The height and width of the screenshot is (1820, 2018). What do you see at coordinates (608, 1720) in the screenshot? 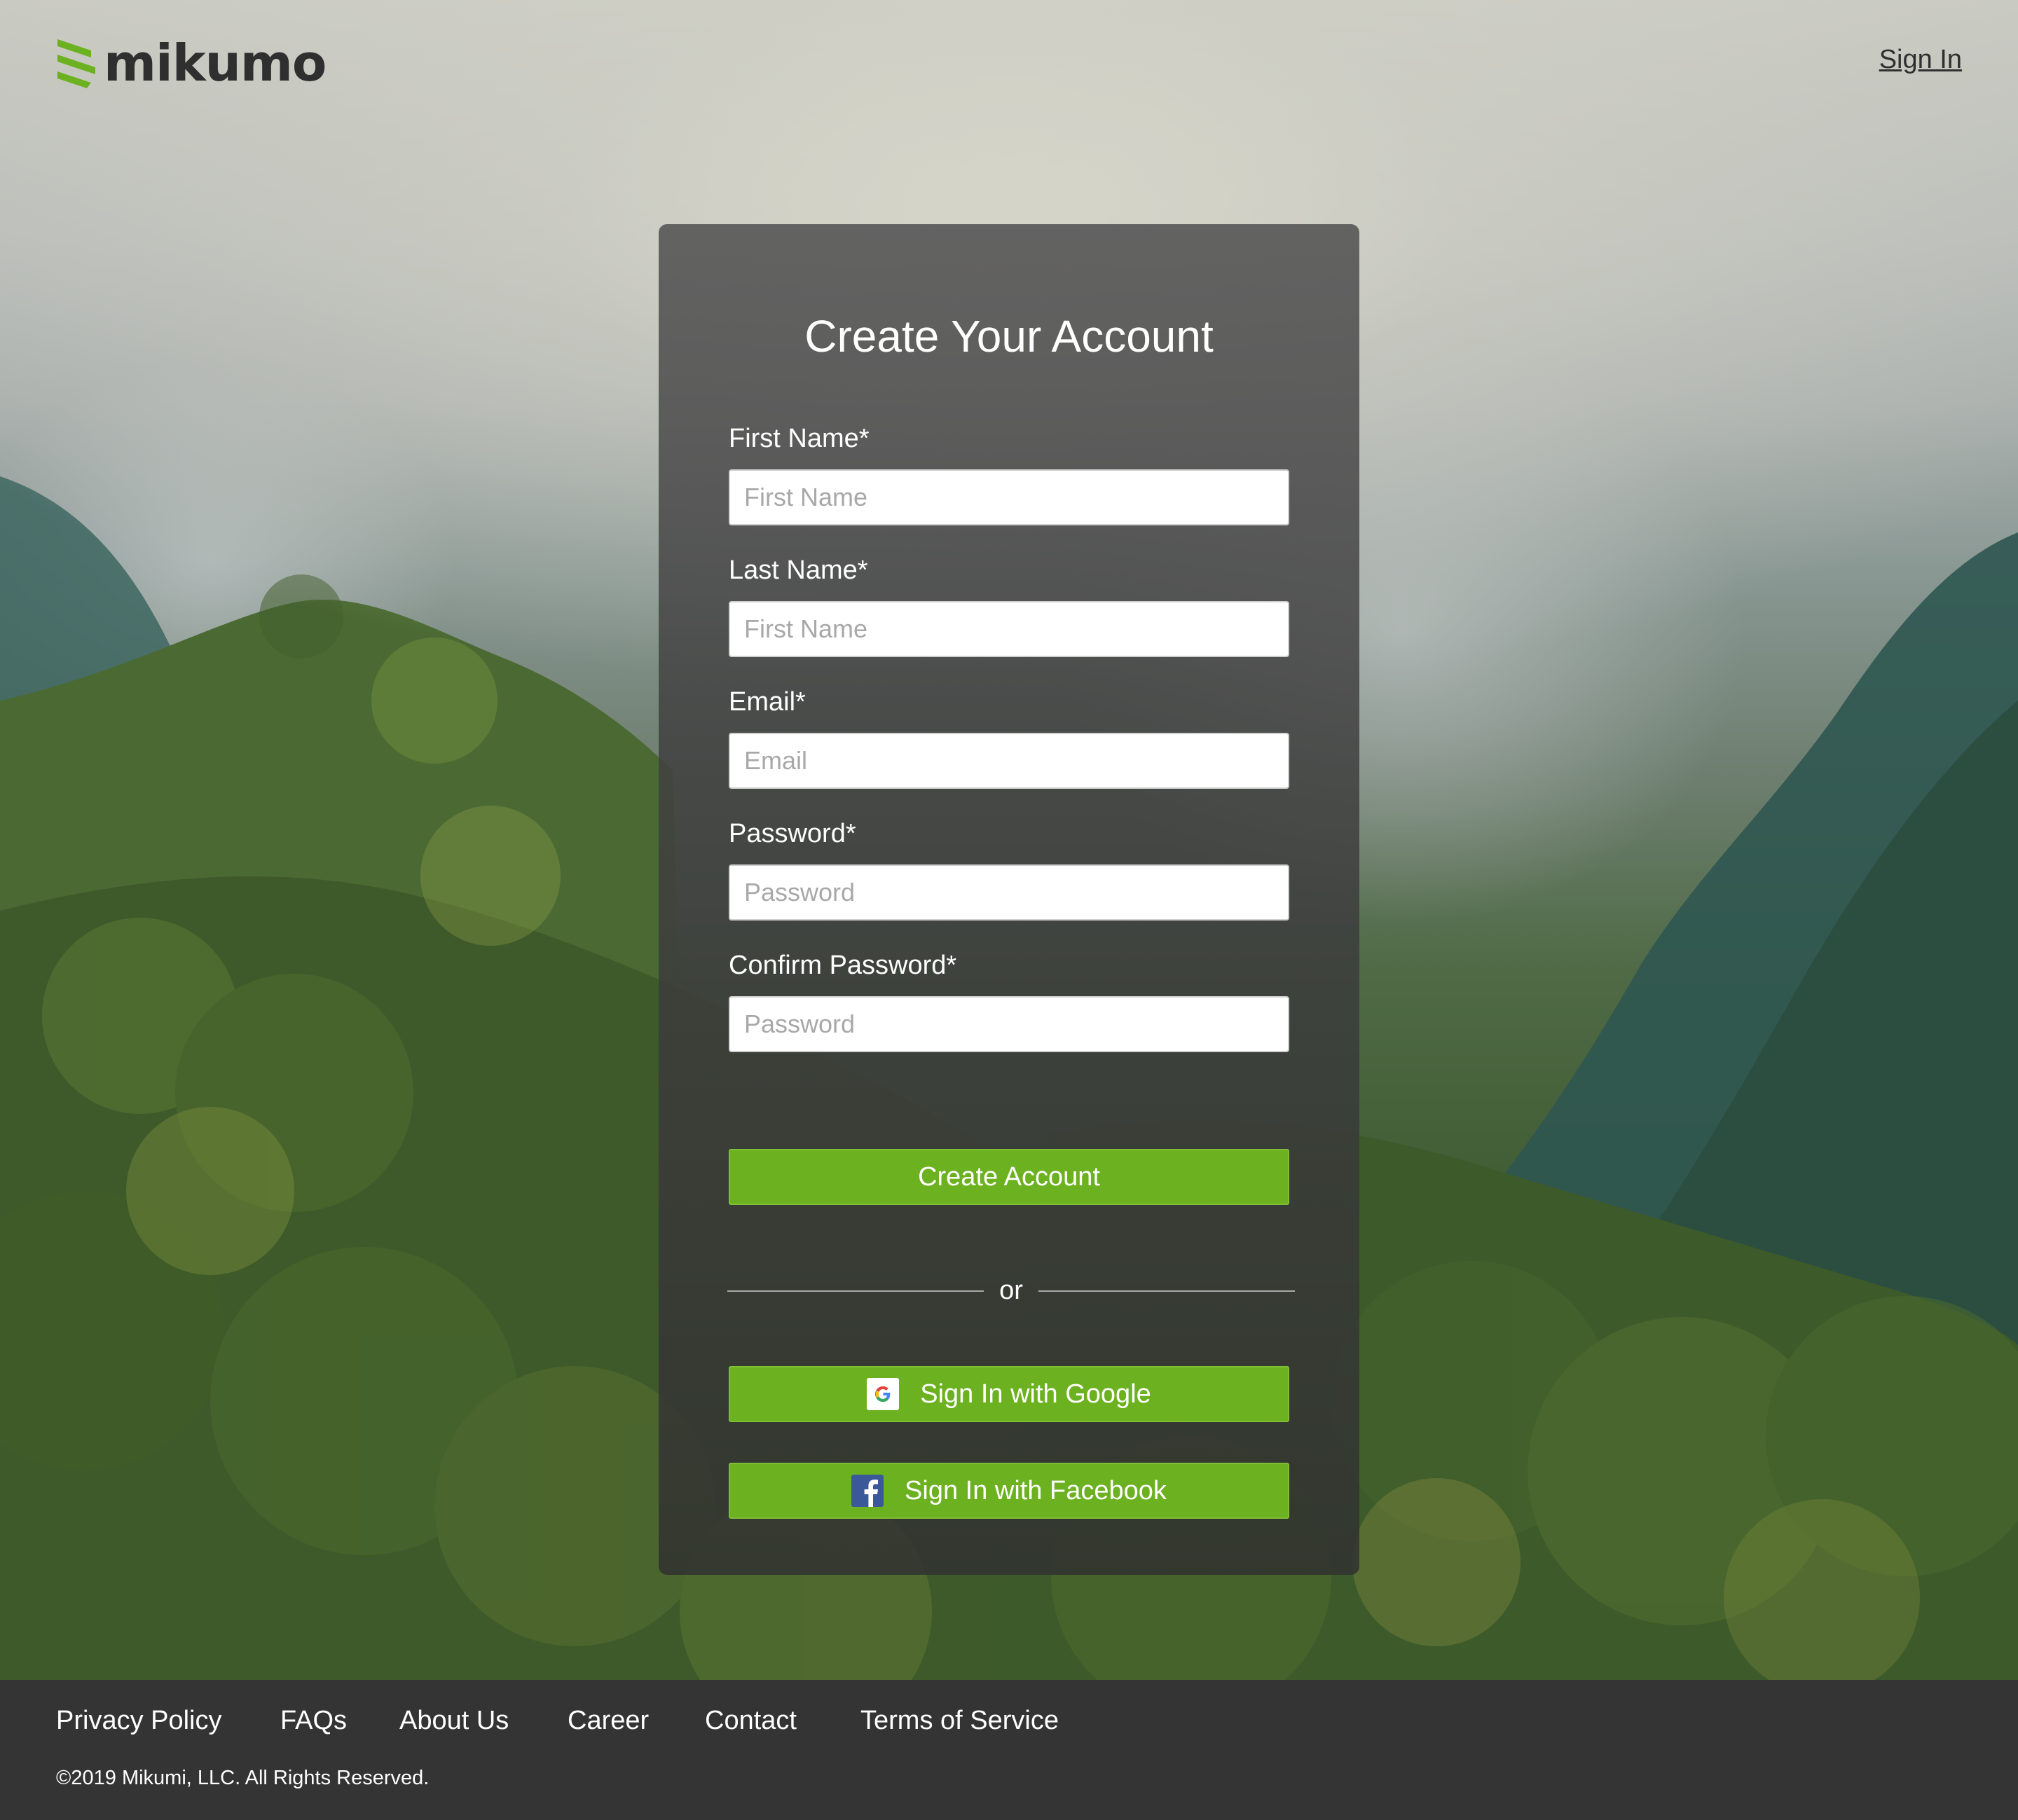
I see `footer-link-career: Career` at bounding box center [608, 1720].